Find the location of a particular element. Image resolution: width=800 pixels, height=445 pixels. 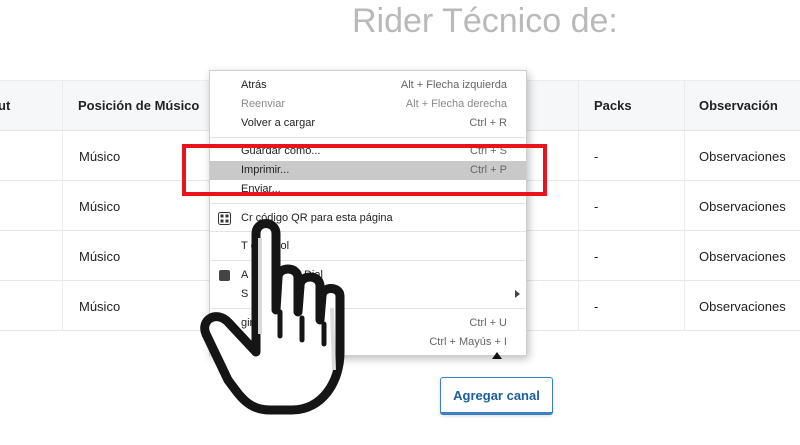

page-title: Rider Técnico de: is located at coordinates (485, 21).